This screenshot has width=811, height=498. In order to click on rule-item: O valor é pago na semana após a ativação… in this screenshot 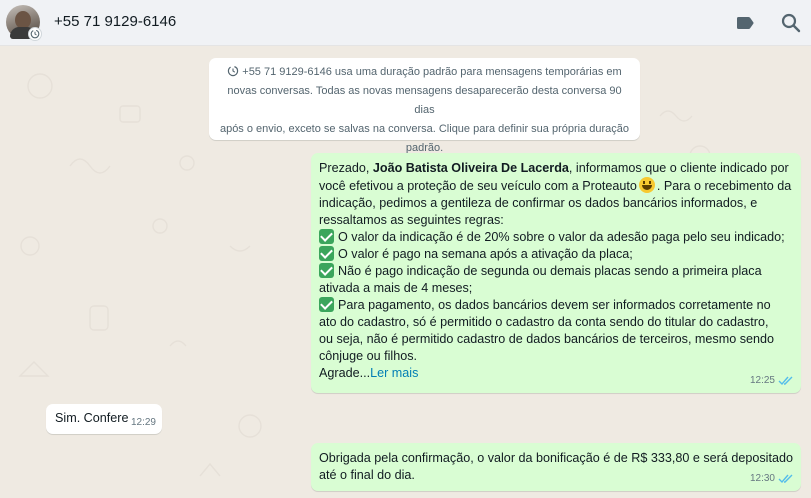, I will do `click(556, 254)`.